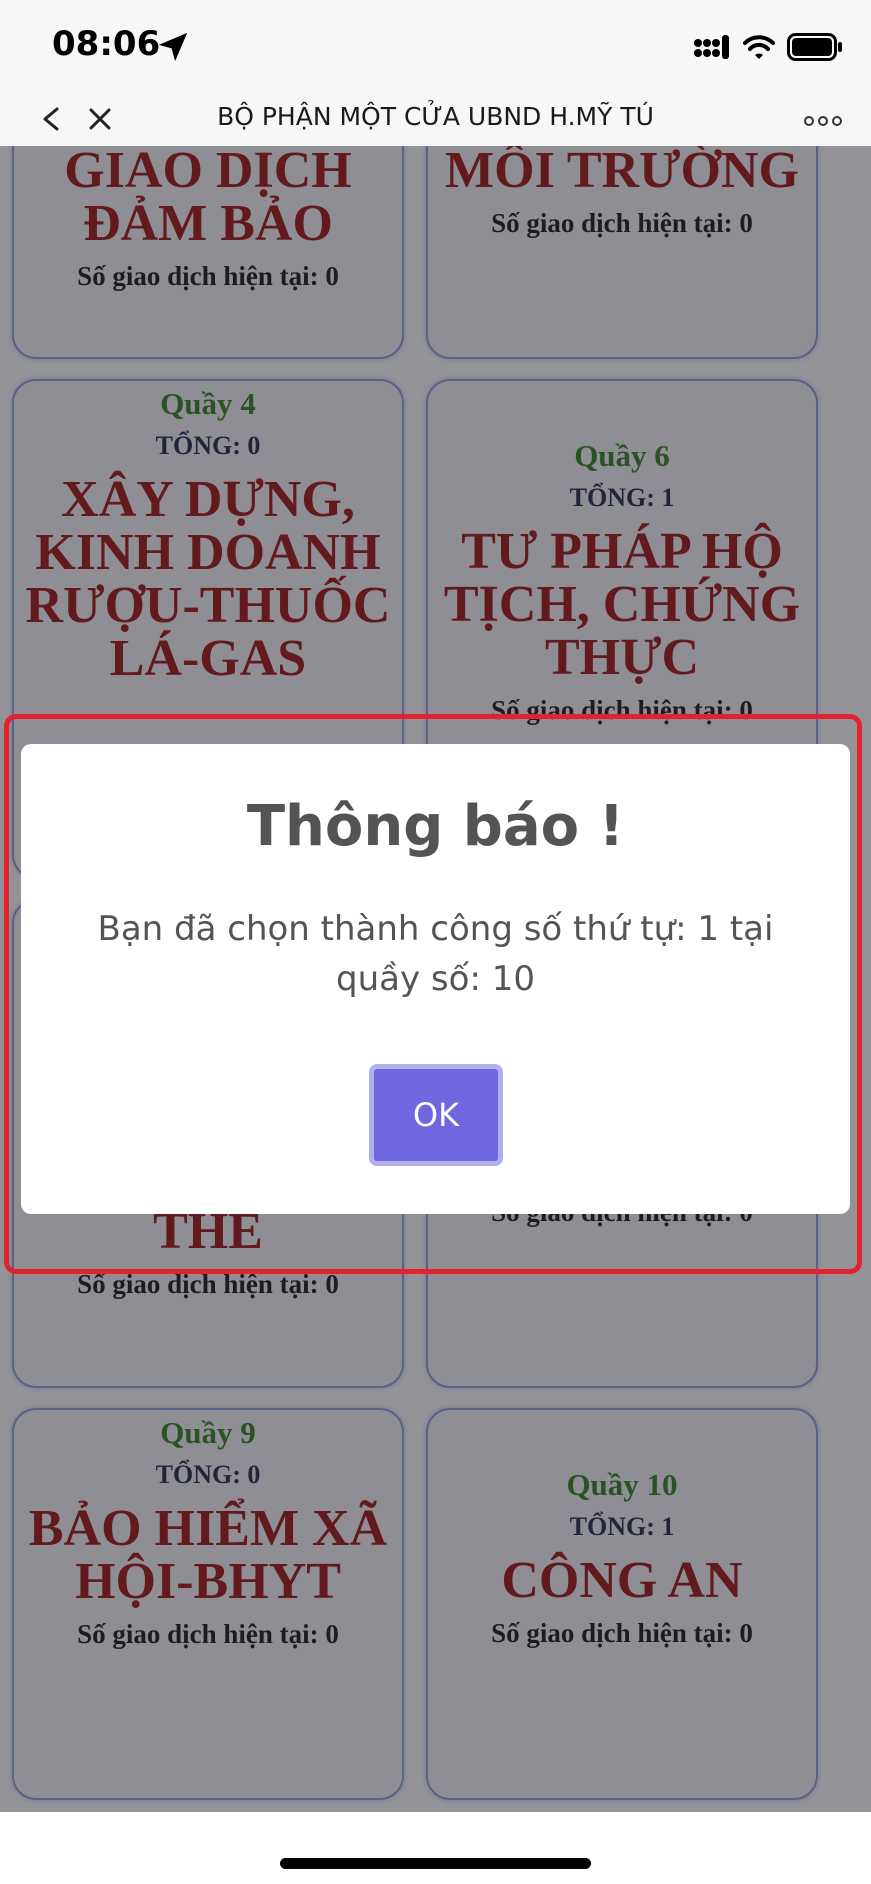 This screenshot has width=871, height=1884. Describe the element at coordinates (100, 119) in the screenshot. I see `close-icon` at that location.